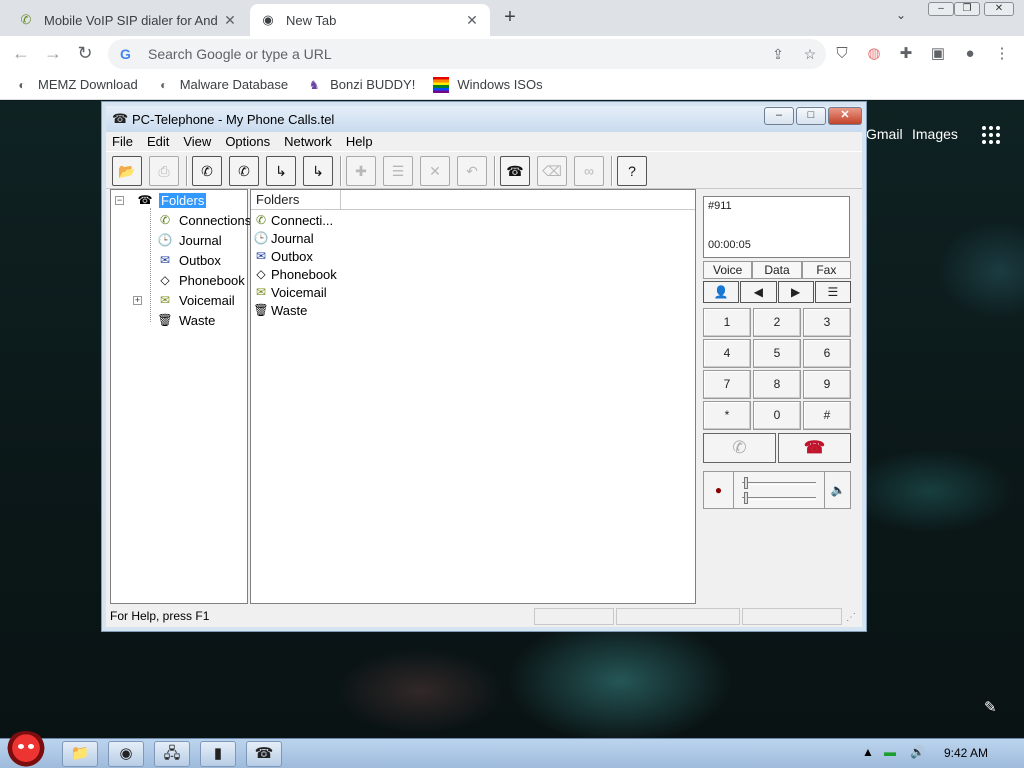 This screenshot has width=1024, height=768. Describe the element at coordinates (122, 141) in the screenshot. I see `menu-file: File` at that location.